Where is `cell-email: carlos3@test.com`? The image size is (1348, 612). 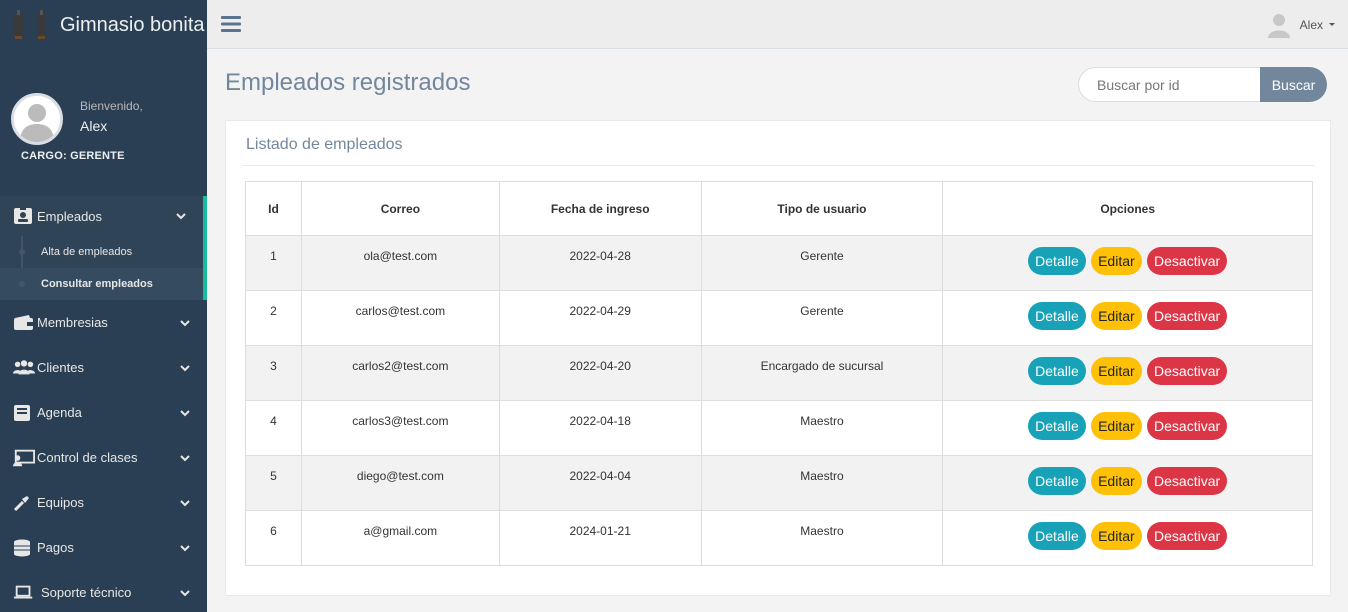
cell-email: carlos3@test.com is located at coordinates (400, 428).